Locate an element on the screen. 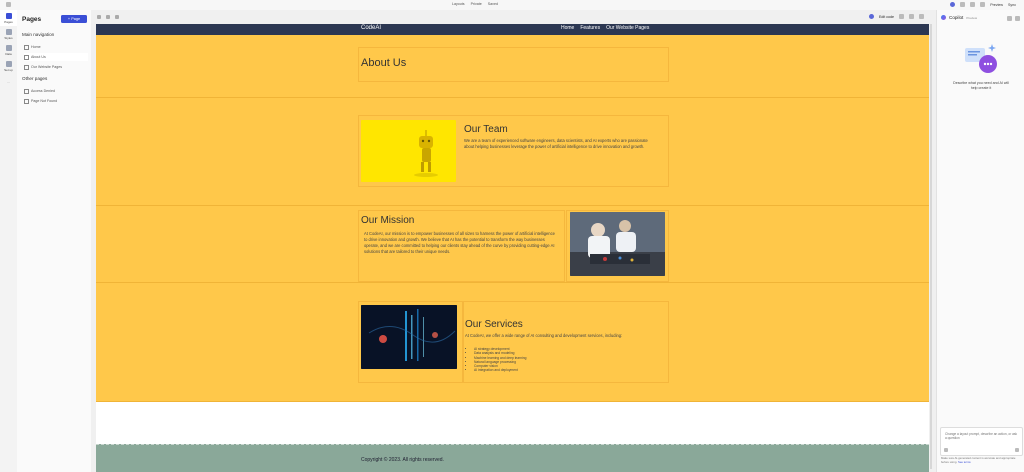 The width and height of the screenshot is (1024, 472). undo-icon is located at coordinates (99, 17).